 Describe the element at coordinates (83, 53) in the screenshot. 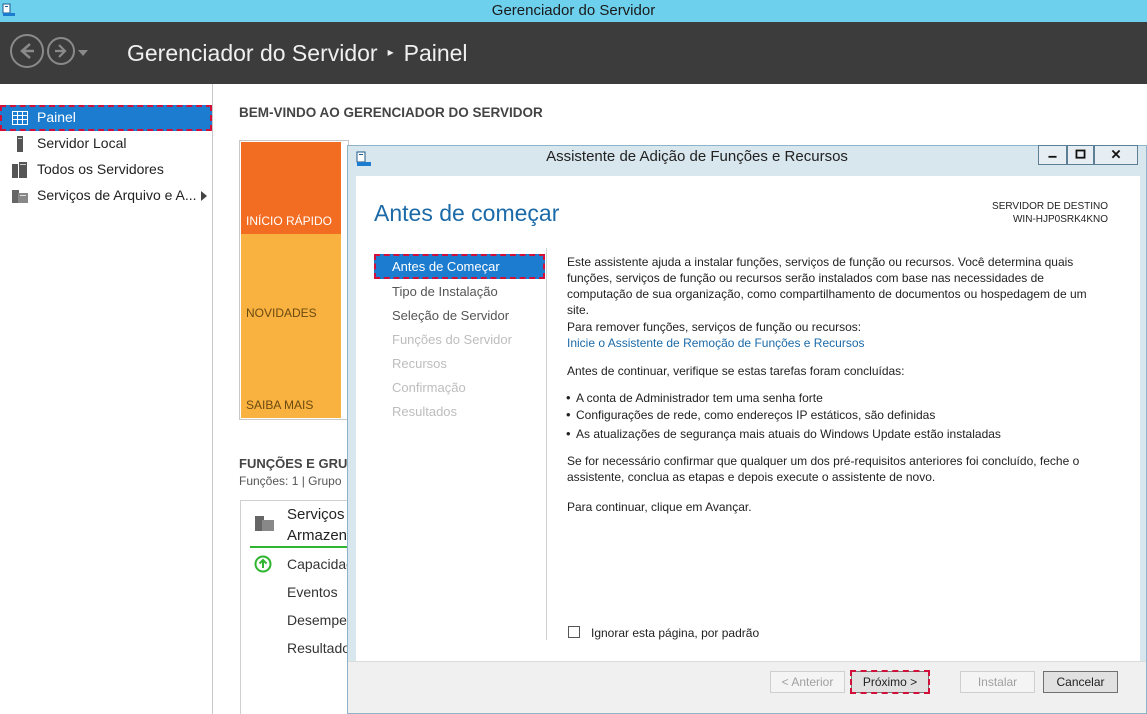

I see `nav-history-dropdown-icon` at that location.